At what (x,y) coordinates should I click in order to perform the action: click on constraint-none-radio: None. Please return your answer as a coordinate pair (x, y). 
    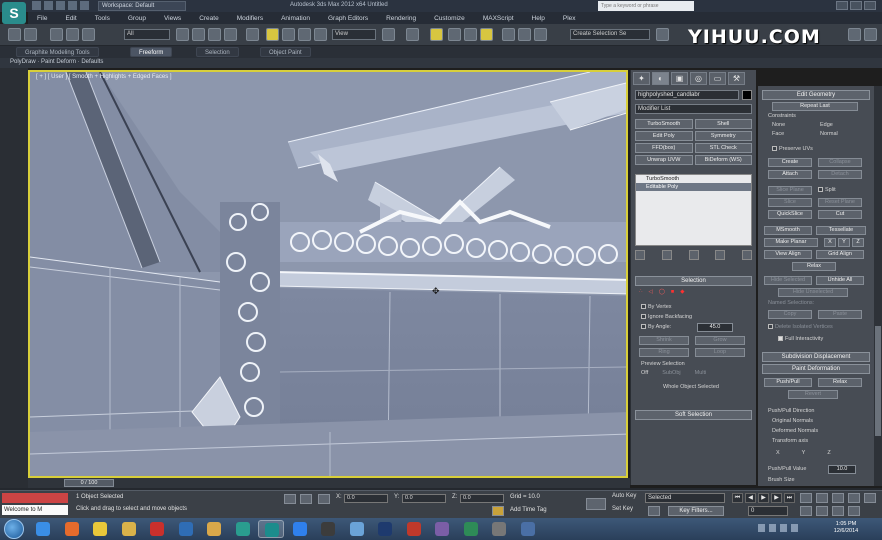
    Looking at the image, I should click on (778, 125).